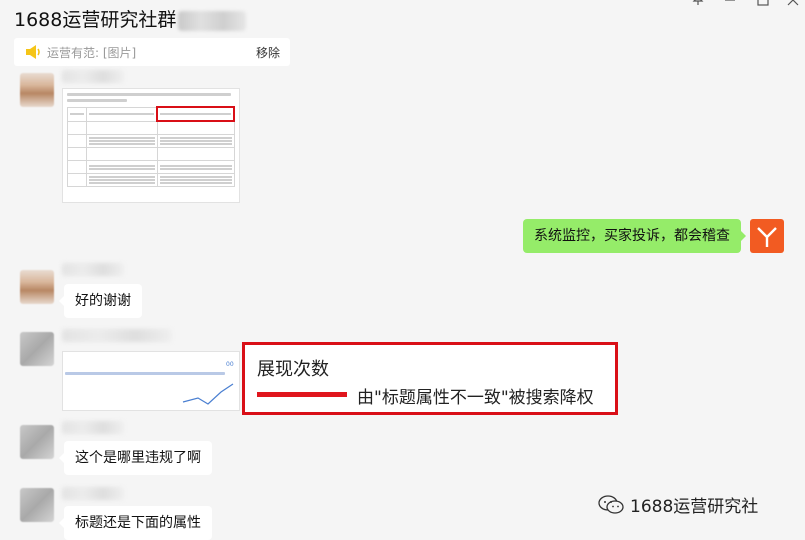 Image resolution: width=805 pixels, height=540 pixels. Describe the element at coordinates (100, 301) in the screenshot. I see `message-bubble: 好的谢谢` at that location.